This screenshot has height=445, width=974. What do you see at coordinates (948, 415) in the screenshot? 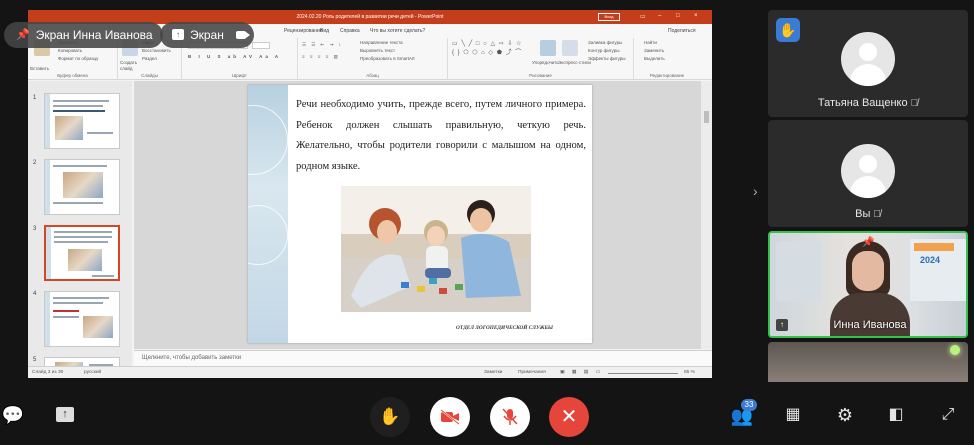
I see `fullscreen-icon: ⤢` at bounding box center [948, 415].